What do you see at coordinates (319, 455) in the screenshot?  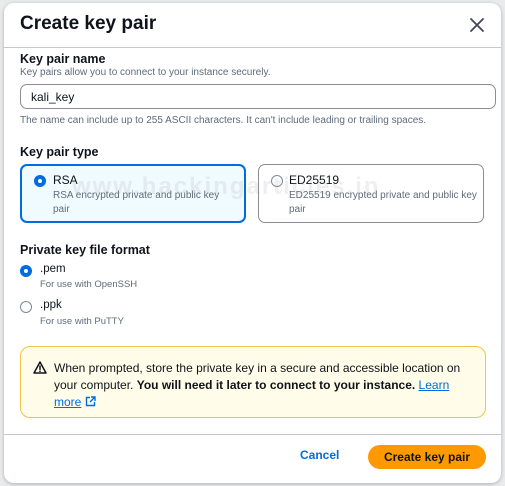 I see `cancel-button: Cancel` at bounding box center [319, 455].